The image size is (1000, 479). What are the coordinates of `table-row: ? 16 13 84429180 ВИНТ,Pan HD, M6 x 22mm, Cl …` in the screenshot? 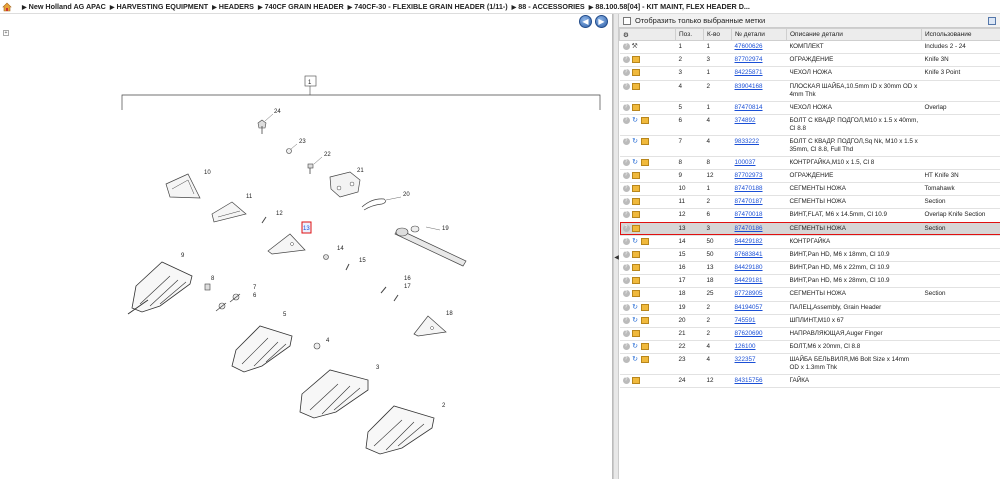 It's located at (809, 268).